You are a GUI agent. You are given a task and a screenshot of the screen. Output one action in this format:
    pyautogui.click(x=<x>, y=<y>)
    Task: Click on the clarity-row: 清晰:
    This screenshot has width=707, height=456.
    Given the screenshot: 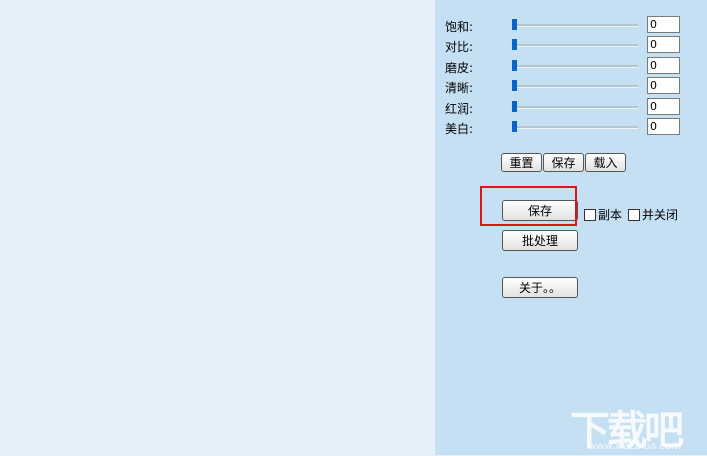 What is the action you would take?
    pyautogui.click(x=576, y=86)
    